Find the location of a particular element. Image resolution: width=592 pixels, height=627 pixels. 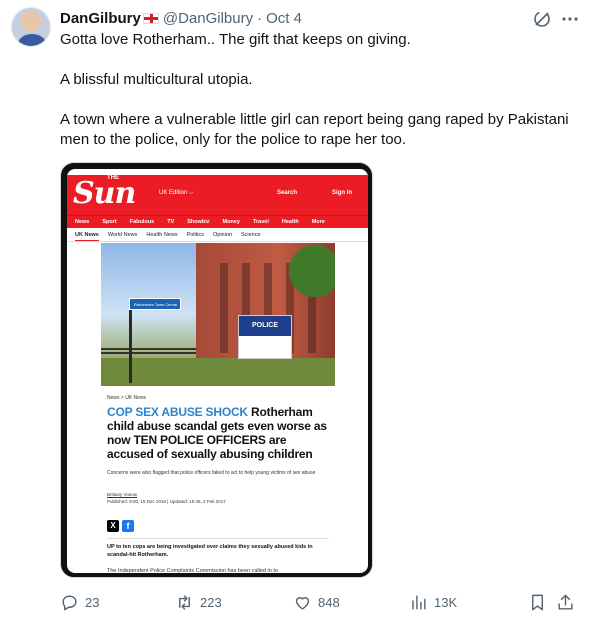

divider is located at coordinates (218, 538).